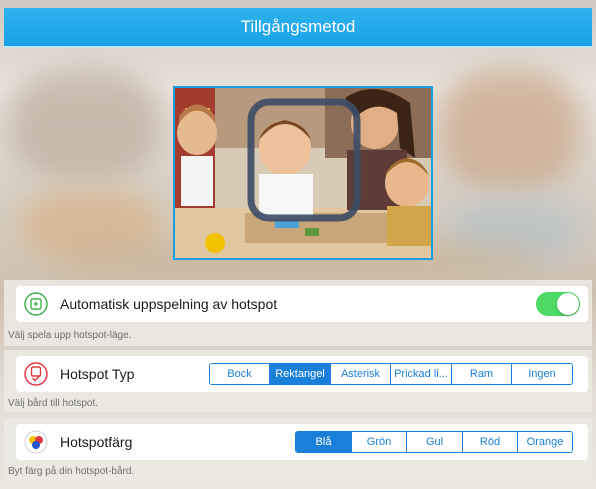 The width and height of the screenshot is (596, 489). I want to click on color-option-orange: Orange, so click(544, 442).